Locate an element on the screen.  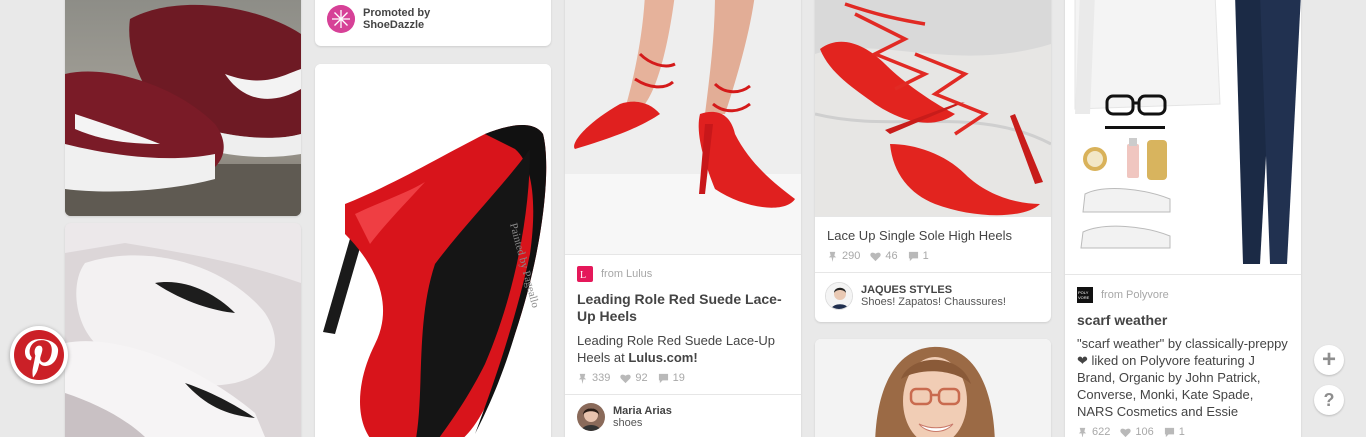
pin-source: POLY VORE from Polyvore is located at coordinates (1123, 295).